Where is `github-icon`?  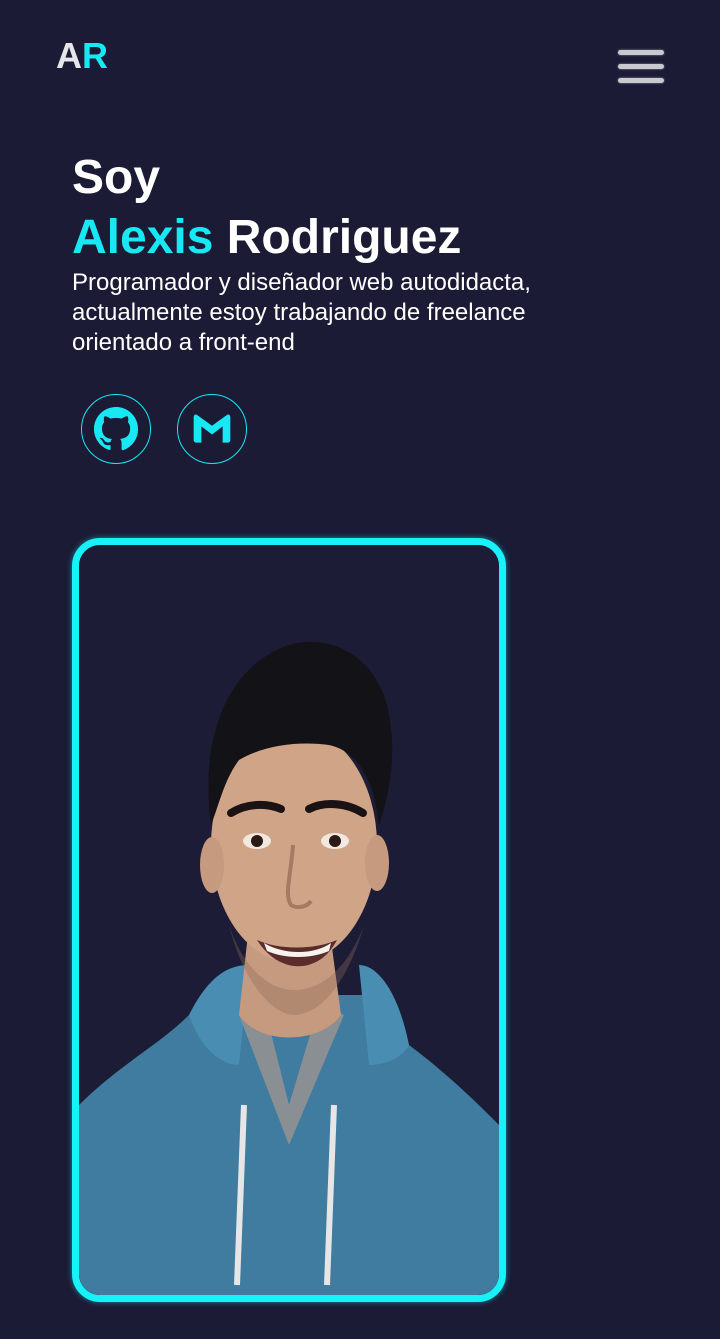 github-icon is located at coordinates (116, 428).